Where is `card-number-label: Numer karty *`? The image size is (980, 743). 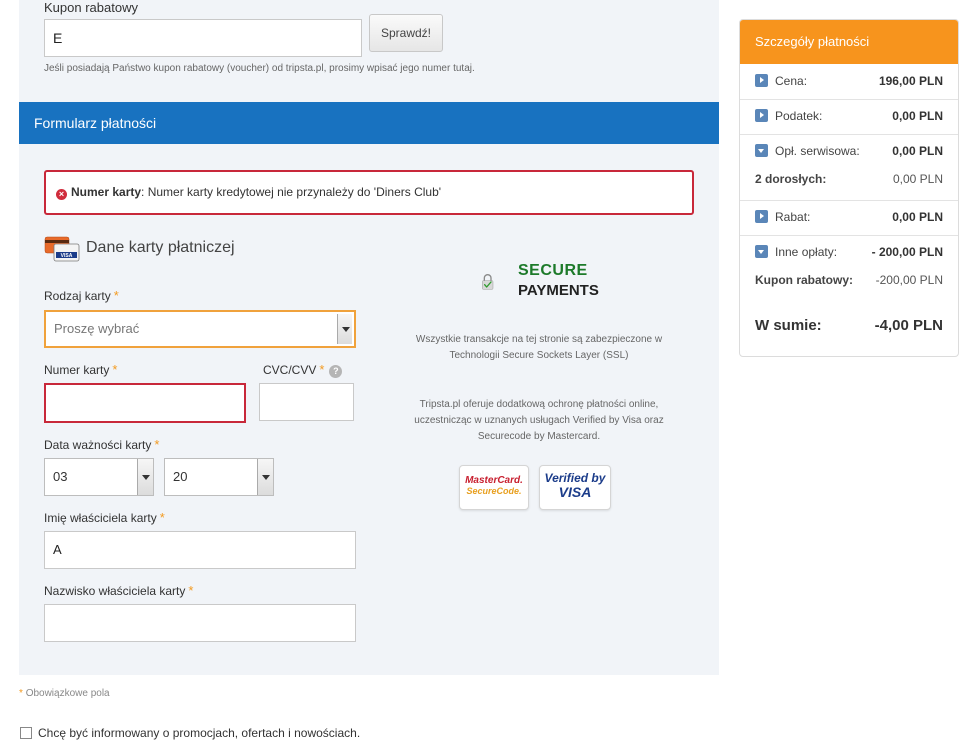
card-number-label: Numer karty * is located at coordinates (81, 369).